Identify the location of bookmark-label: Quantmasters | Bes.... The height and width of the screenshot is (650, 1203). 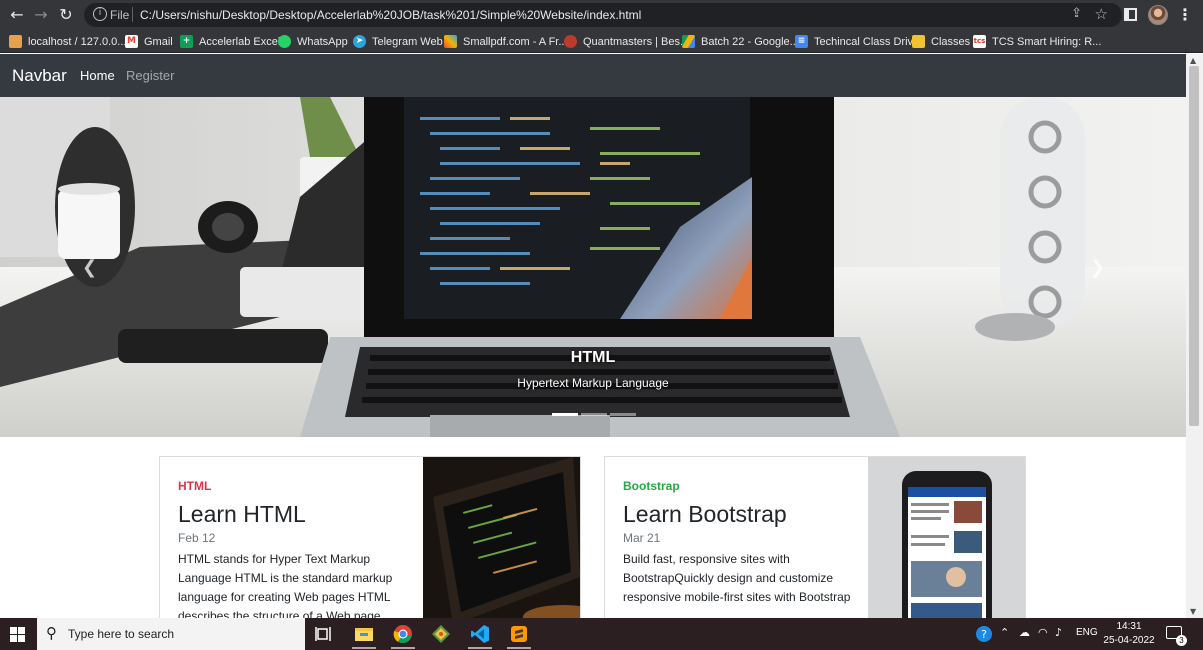
(636, 41).